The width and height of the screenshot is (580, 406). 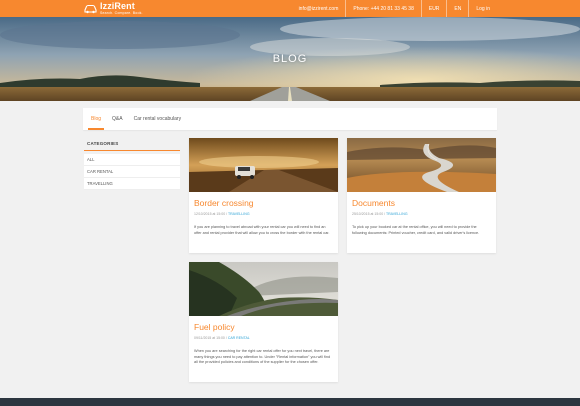 I want to click on category-all: ALL, so click(x=132, y=160).